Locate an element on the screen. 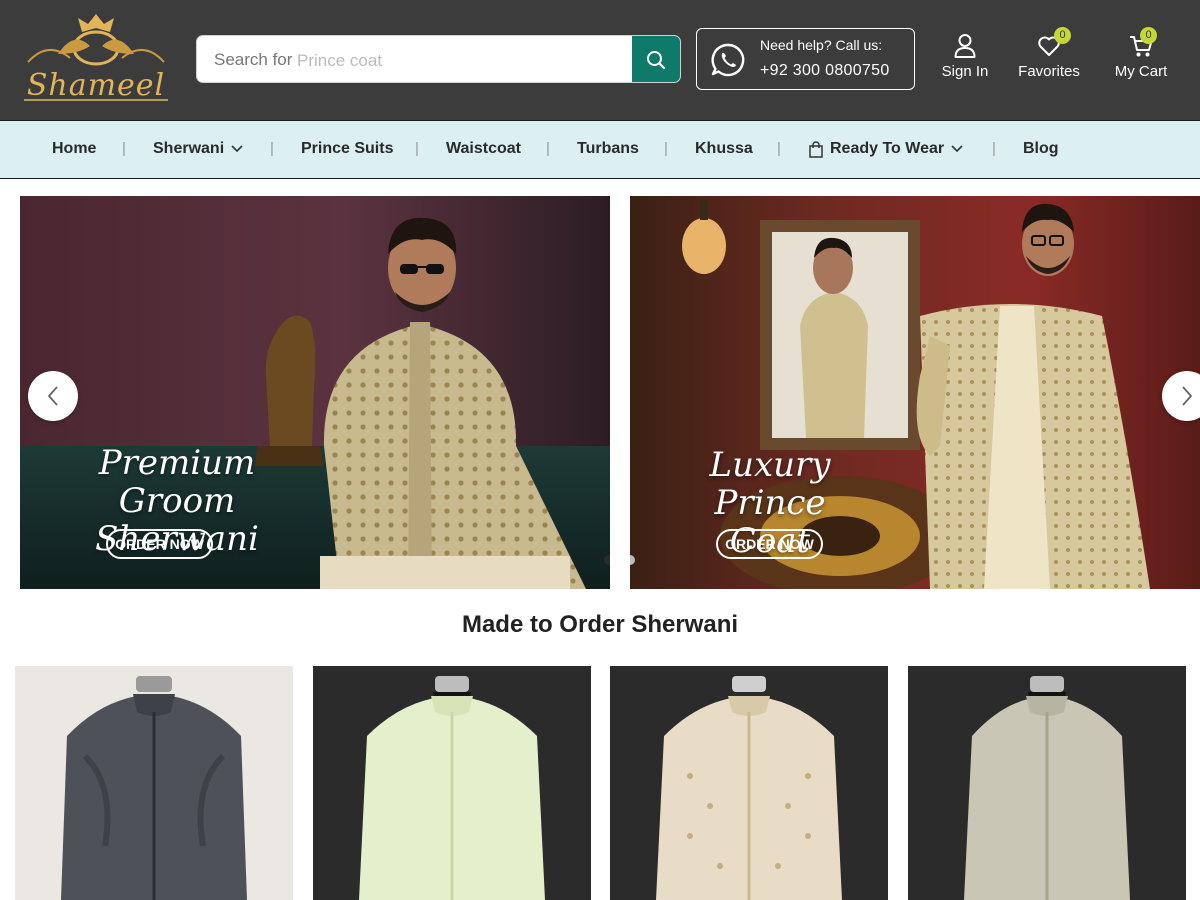 The width and height of the screenshot is (1200, 900). nav-item-khussa: Khussa is located at coordinates (724, 149).